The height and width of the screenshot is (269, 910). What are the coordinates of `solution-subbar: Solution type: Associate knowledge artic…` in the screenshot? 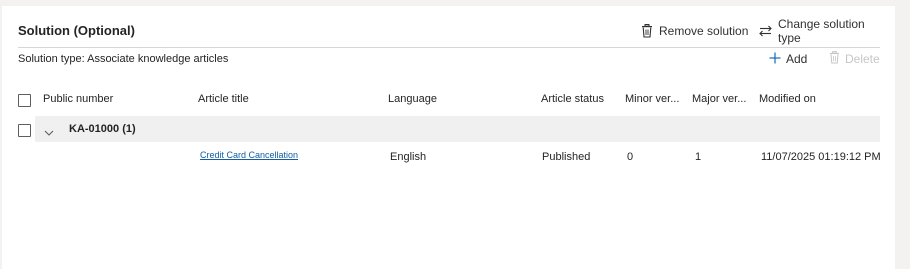 It's located at (449, 60).